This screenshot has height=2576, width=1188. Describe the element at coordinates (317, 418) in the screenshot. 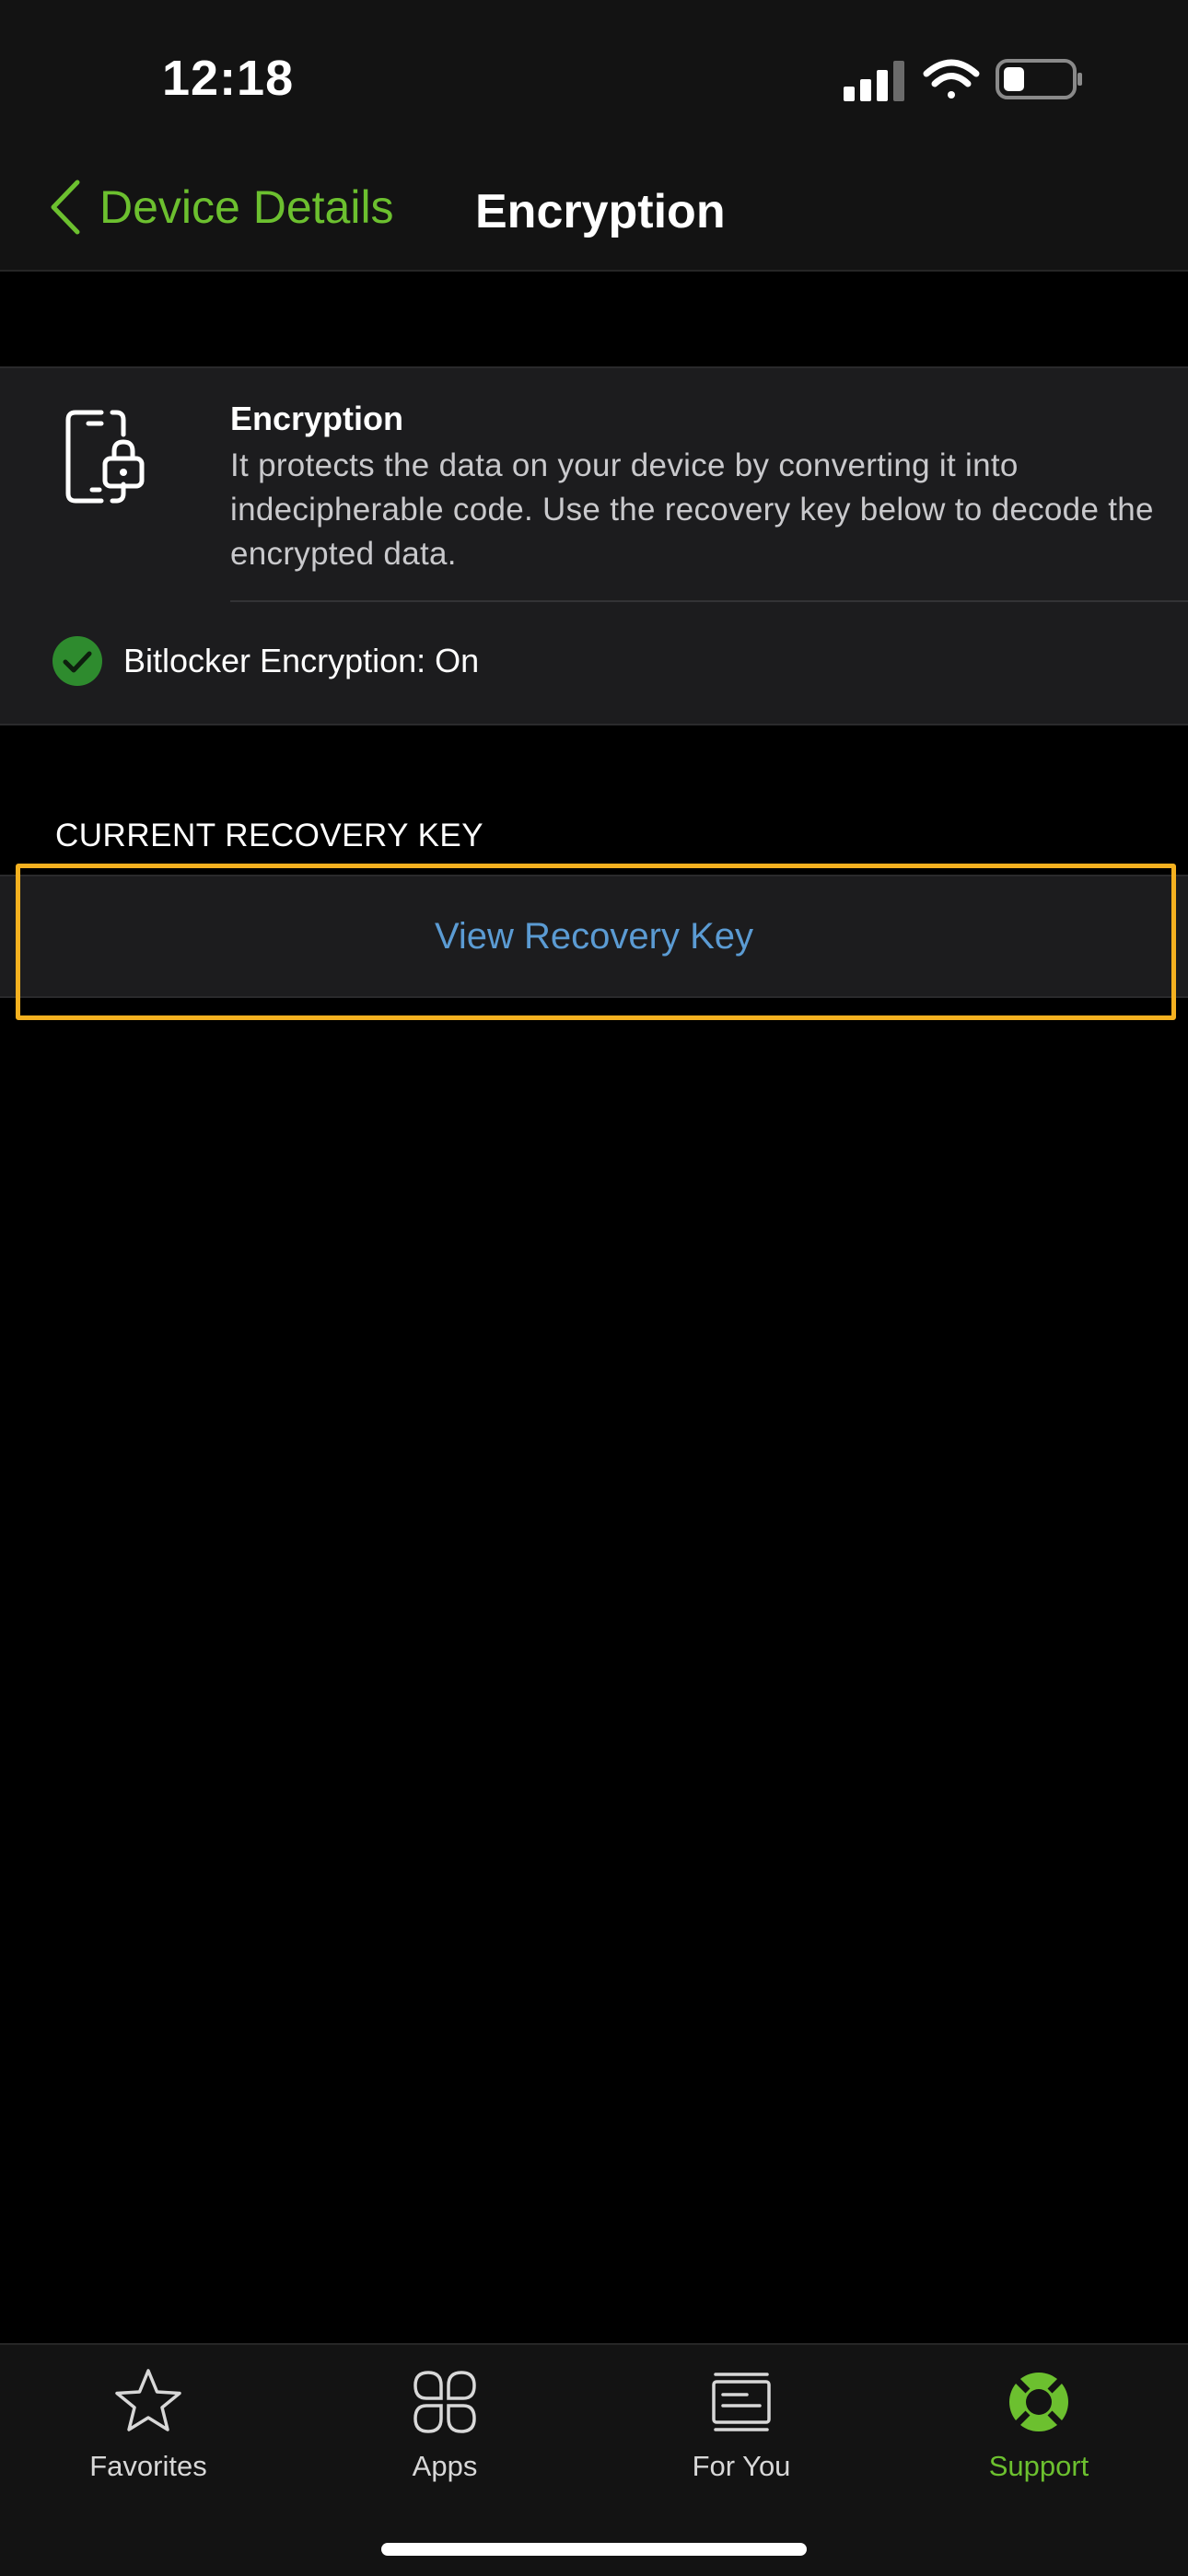

I see `encryption-title: Encryption` at that location.